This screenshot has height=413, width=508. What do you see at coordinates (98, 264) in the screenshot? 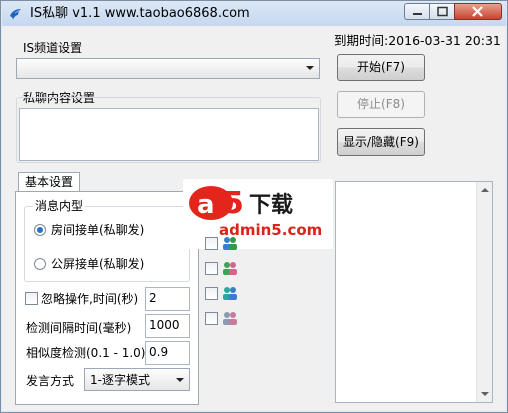
I see `radio-public-order-label: 公屏接单(私聊发)` at bounding box center [98, 264].